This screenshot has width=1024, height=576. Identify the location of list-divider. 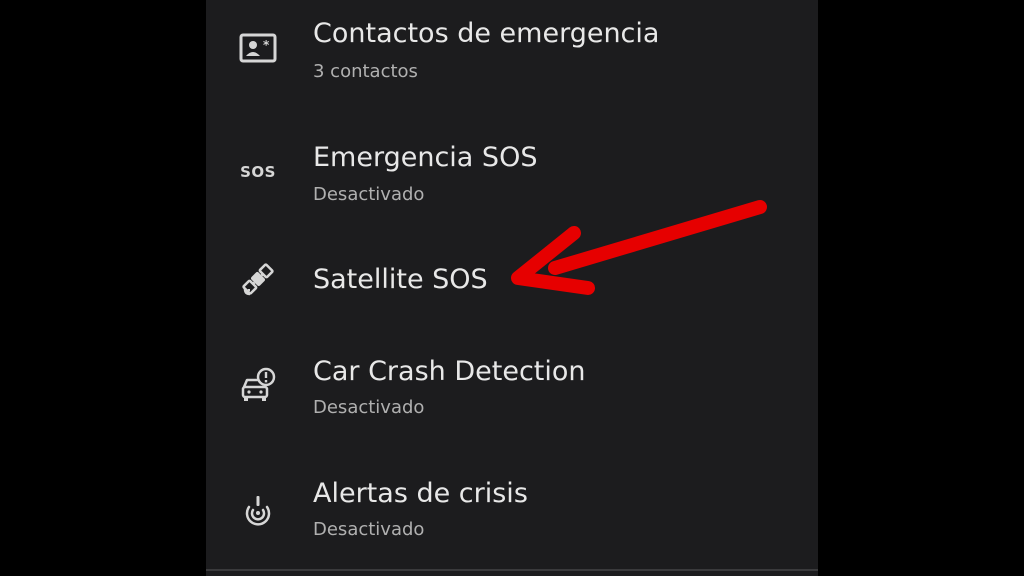
(512, 570).